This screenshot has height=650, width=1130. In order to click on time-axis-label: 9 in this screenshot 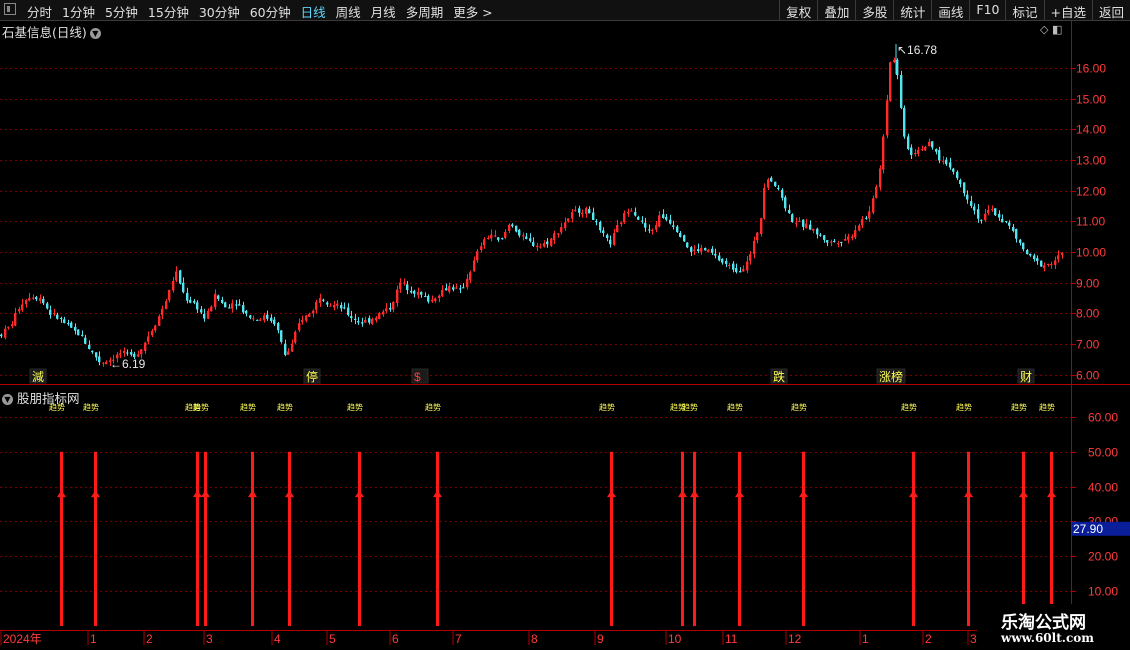, I will do `click(600, 639)`.